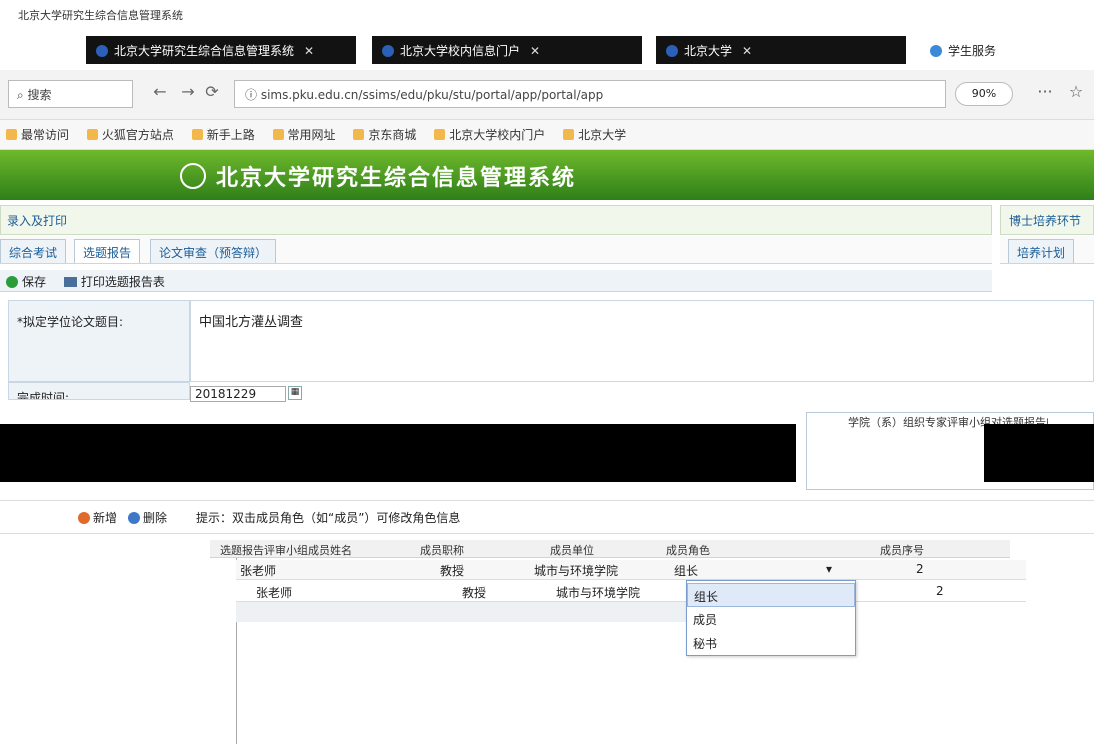 The height and width of the screenshot is (744, 1094). Describe the element at coordinates (489, 134) in the screenshot. I see `bookmark-item: 北京大学校内门户` at that location.